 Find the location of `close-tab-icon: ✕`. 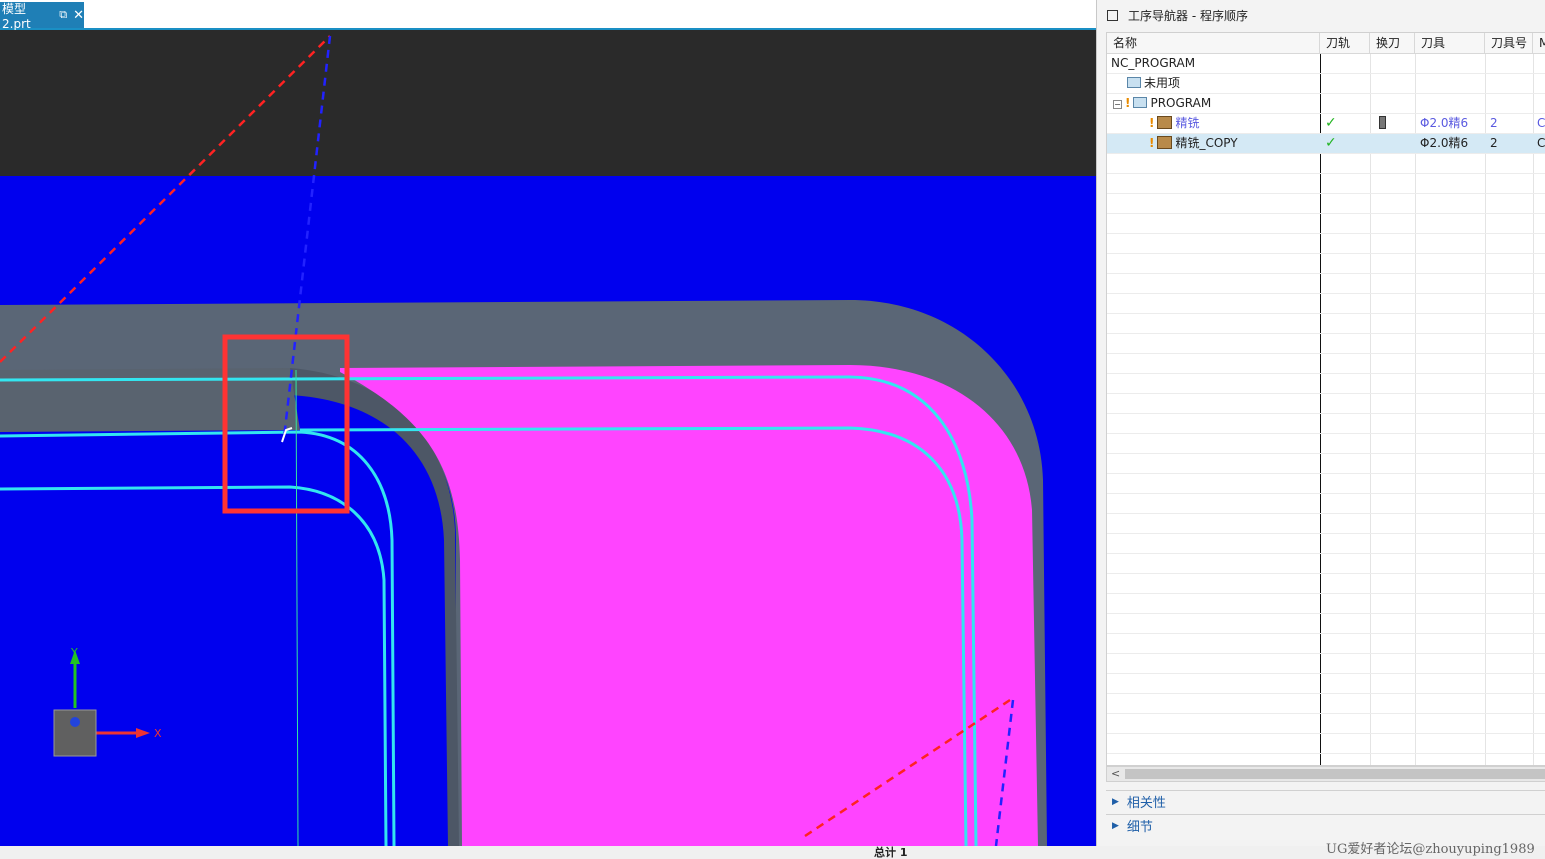

close-tab-icon: ✕ is located at coordinates (78, 15).